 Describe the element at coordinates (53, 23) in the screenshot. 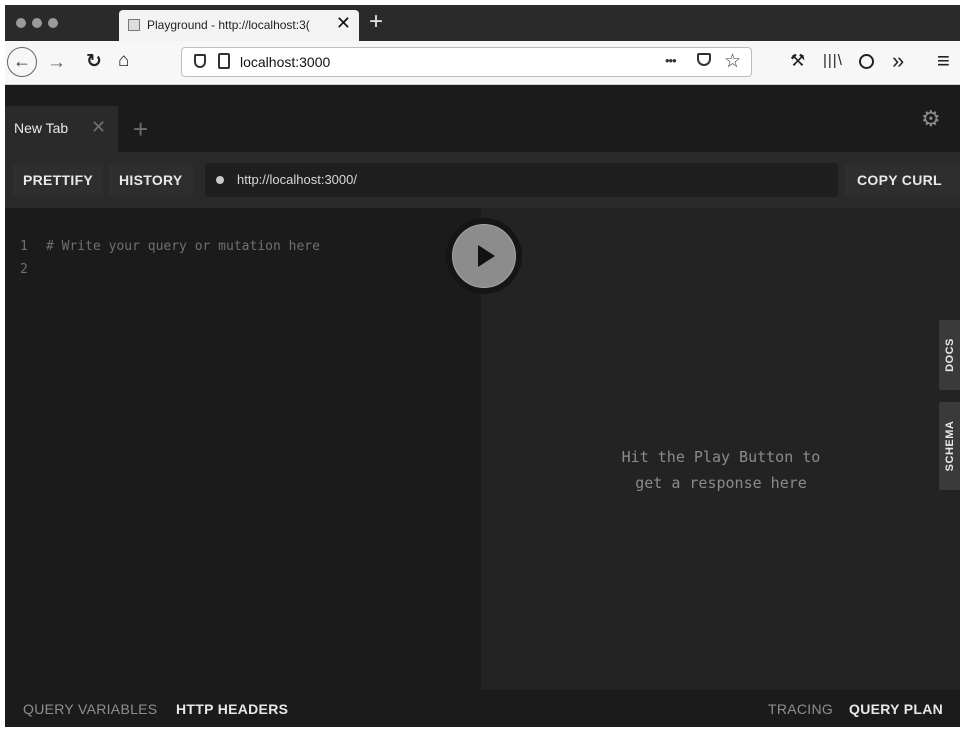

I see `zoom-window-button` at that location.